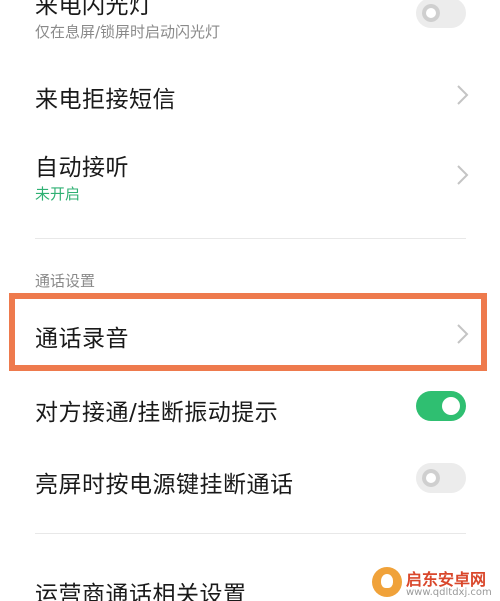  Describe the element at coordinates (248, 332) in the screenshot. I see `highlight-box` at that location.